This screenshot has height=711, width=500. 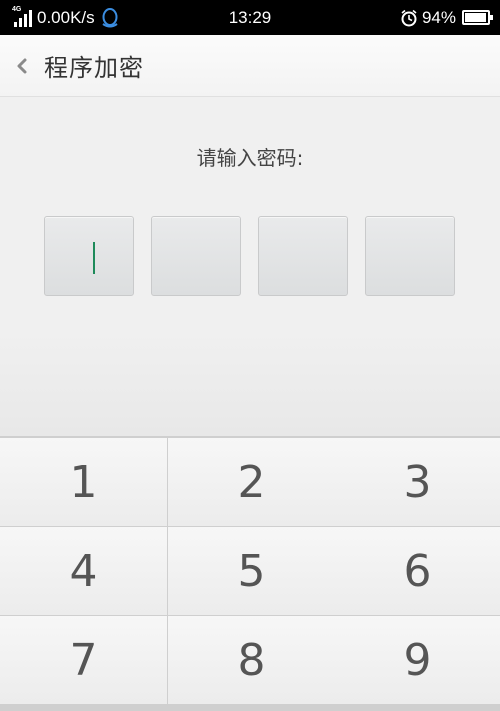 I want to click on key-4: 4, so click(x=83, y=571).